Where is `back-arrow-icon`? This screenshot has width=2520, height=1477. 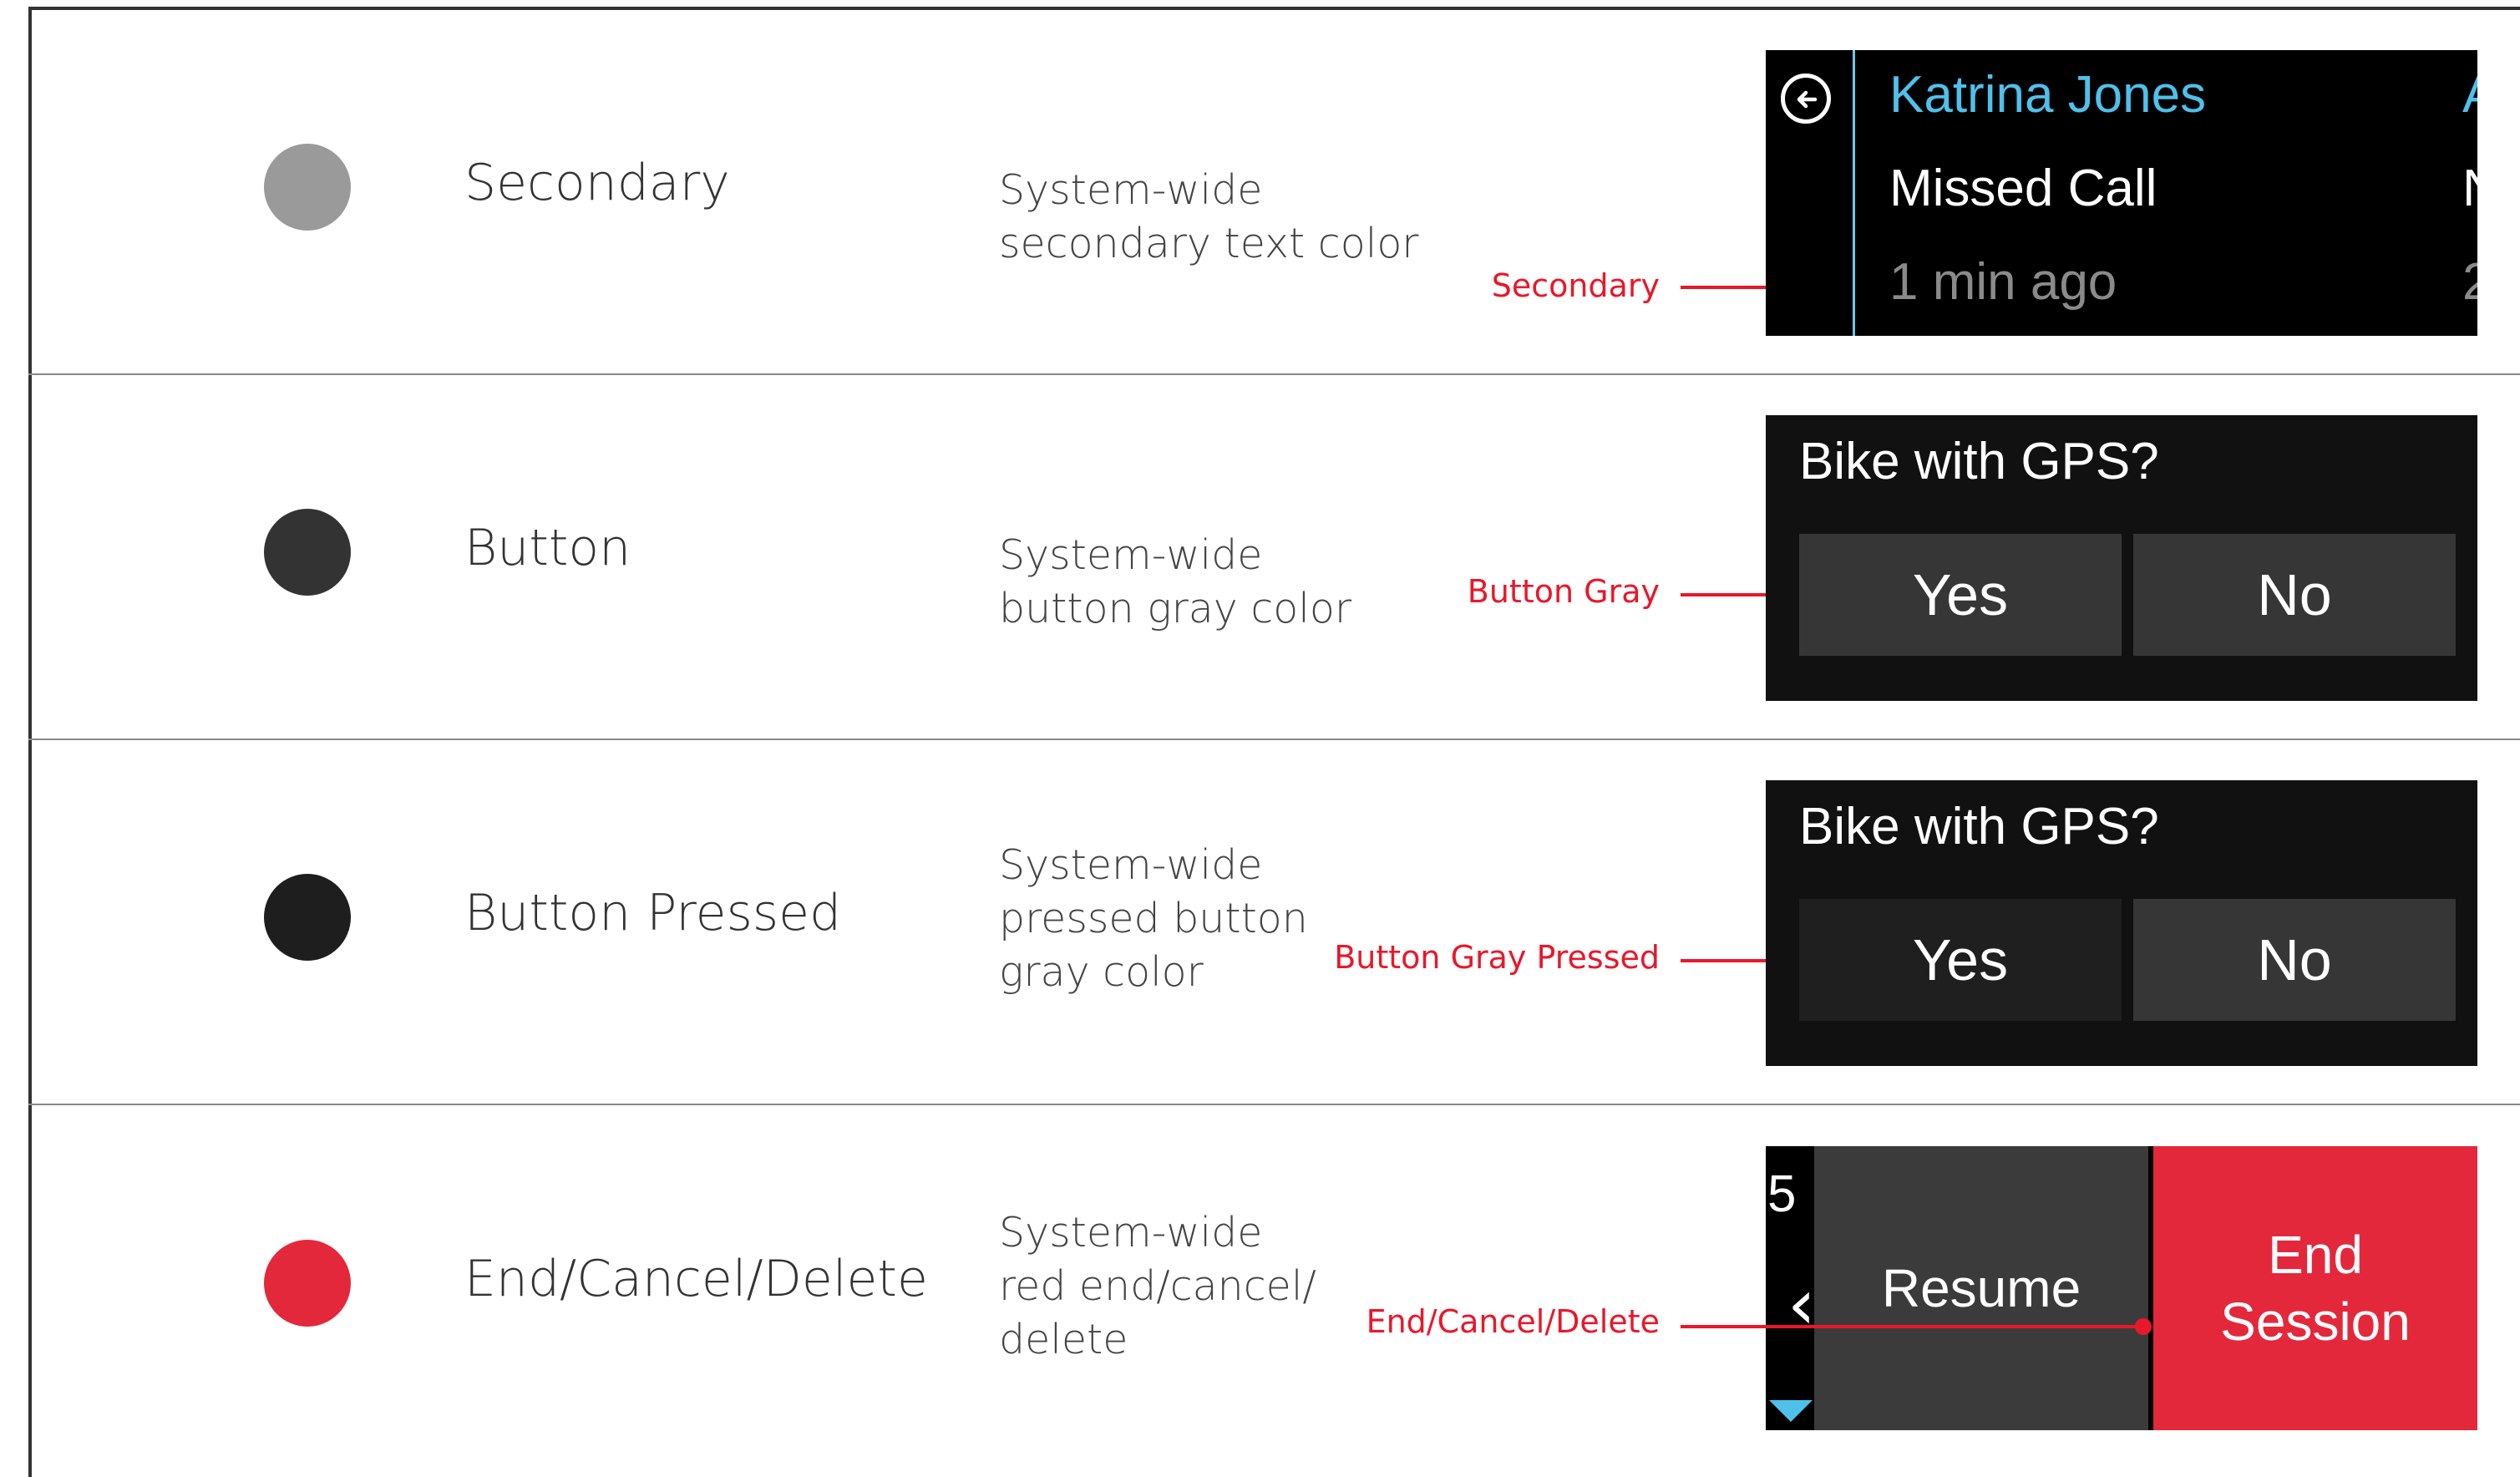
back-arrow-icon is located at coordinates (1806, 99).